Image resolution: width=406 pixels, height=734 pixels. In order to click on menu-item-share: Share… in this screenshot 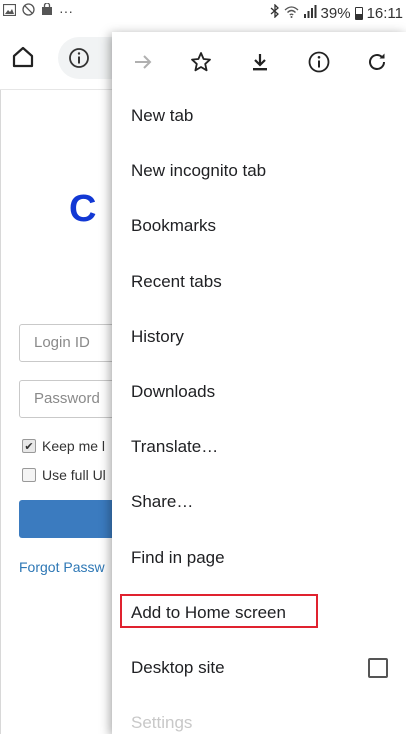, I will do `click(259, 501)`.